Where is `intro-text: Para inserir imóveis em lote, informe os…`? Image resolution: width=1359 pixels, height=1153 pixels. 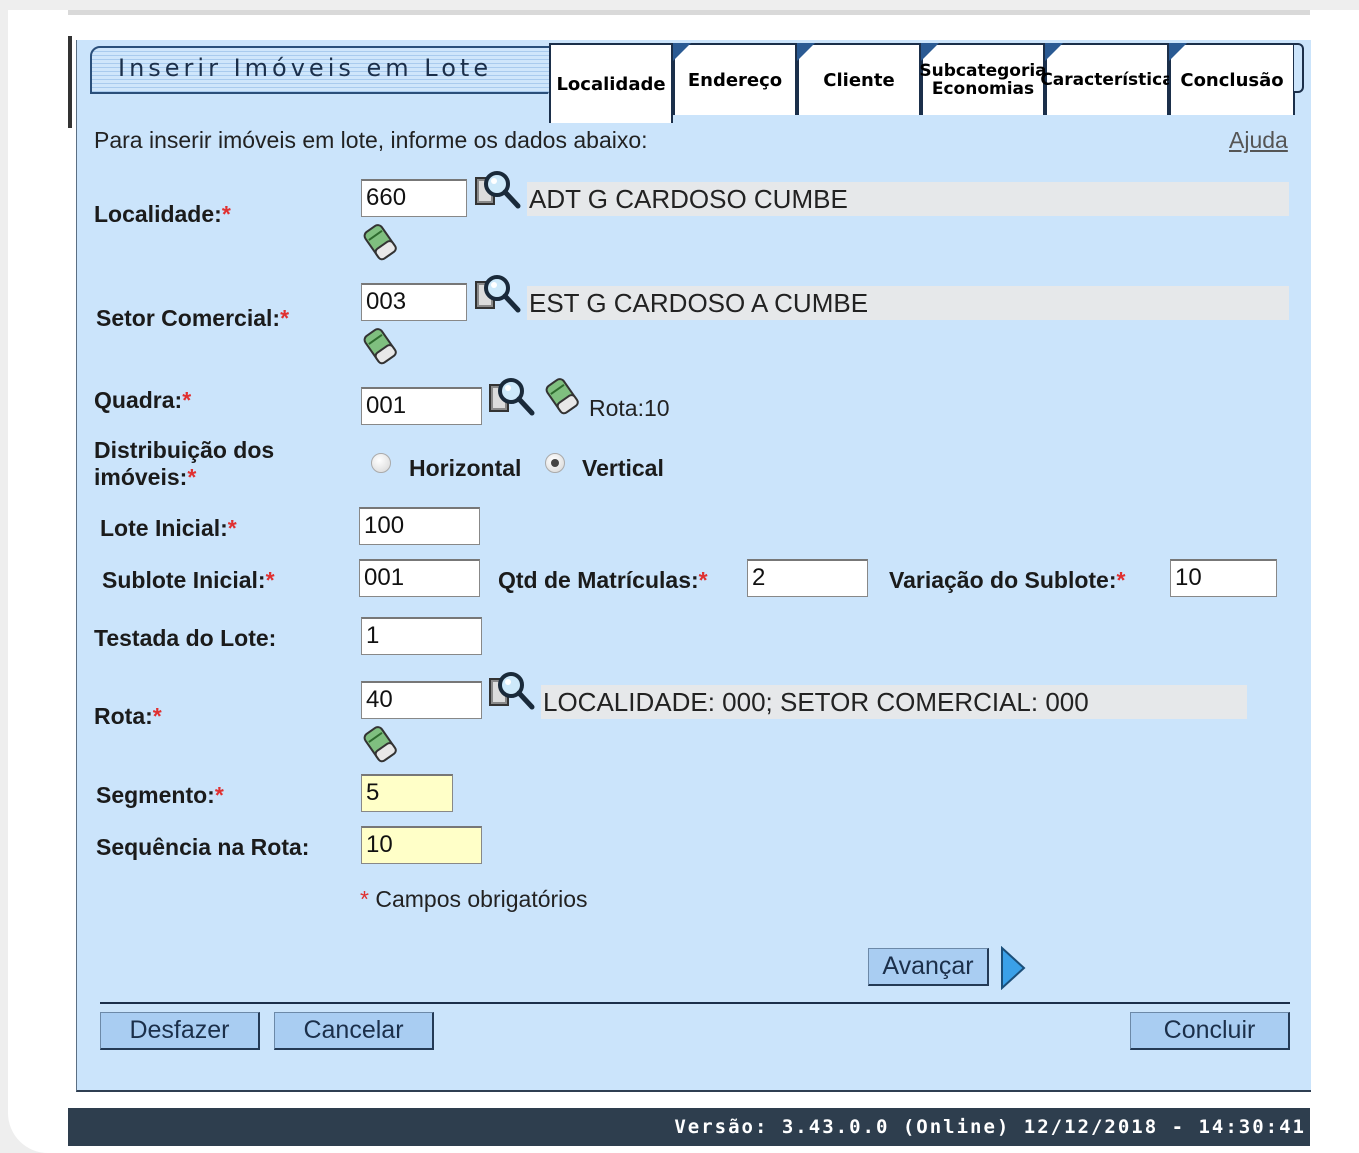 intro-text: Para inserir imóveis em lote, informe os… is located at coordinates (371, 140).